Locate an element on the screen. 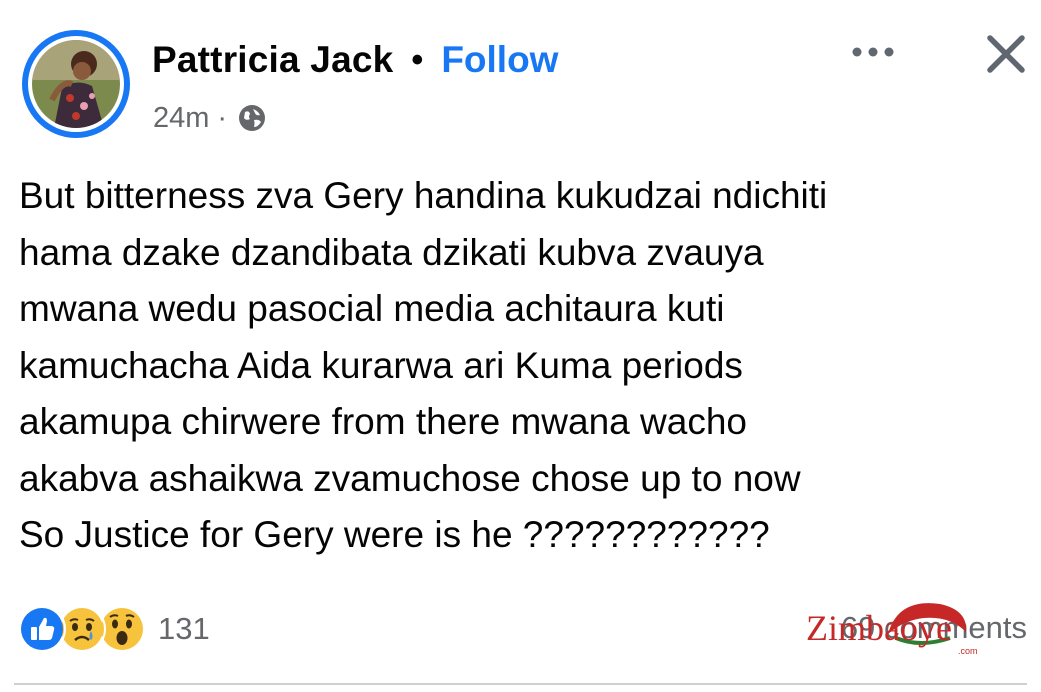 The width and height of the screenshot is (1041, 692). watermark-text: Zimbaoye is located at coordinates (879, 628).